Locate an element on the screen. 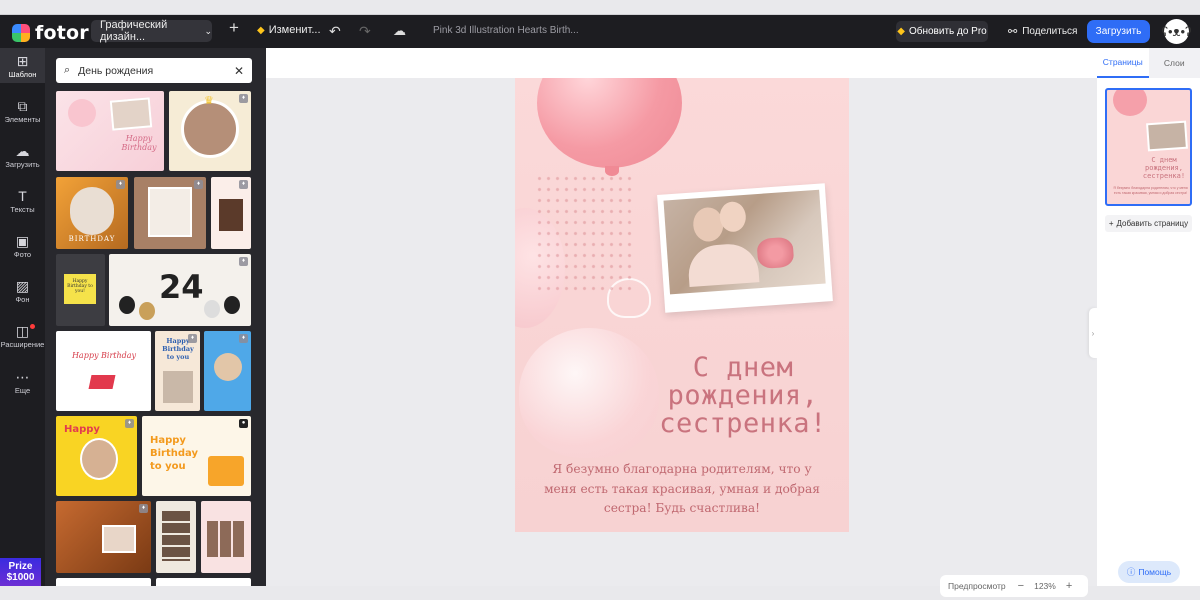 Image resolution: width=1200 pixels, height=600 pixels. tab-layers: Слои is located at coordinates (1174, 63).